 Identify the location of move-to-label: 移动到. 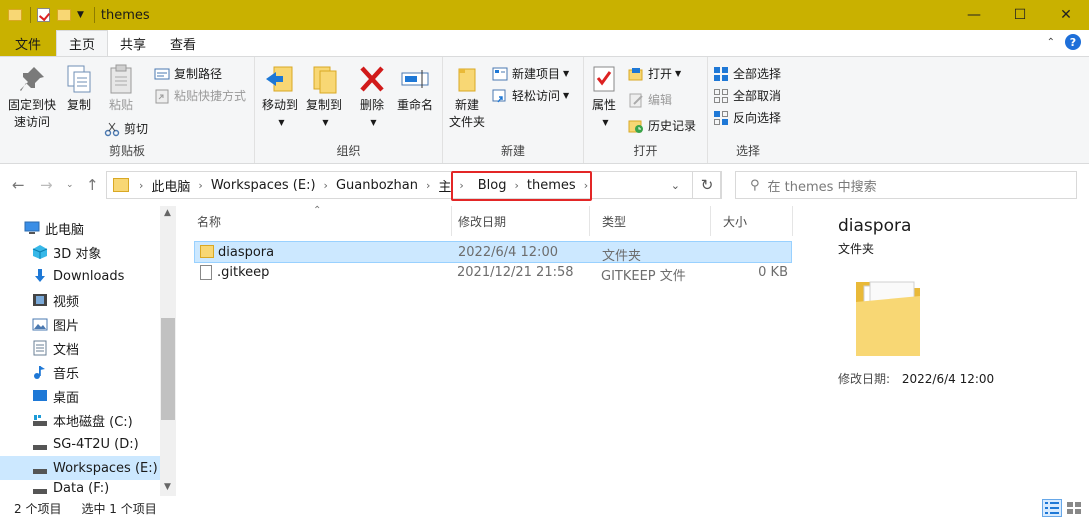
(279, 105).